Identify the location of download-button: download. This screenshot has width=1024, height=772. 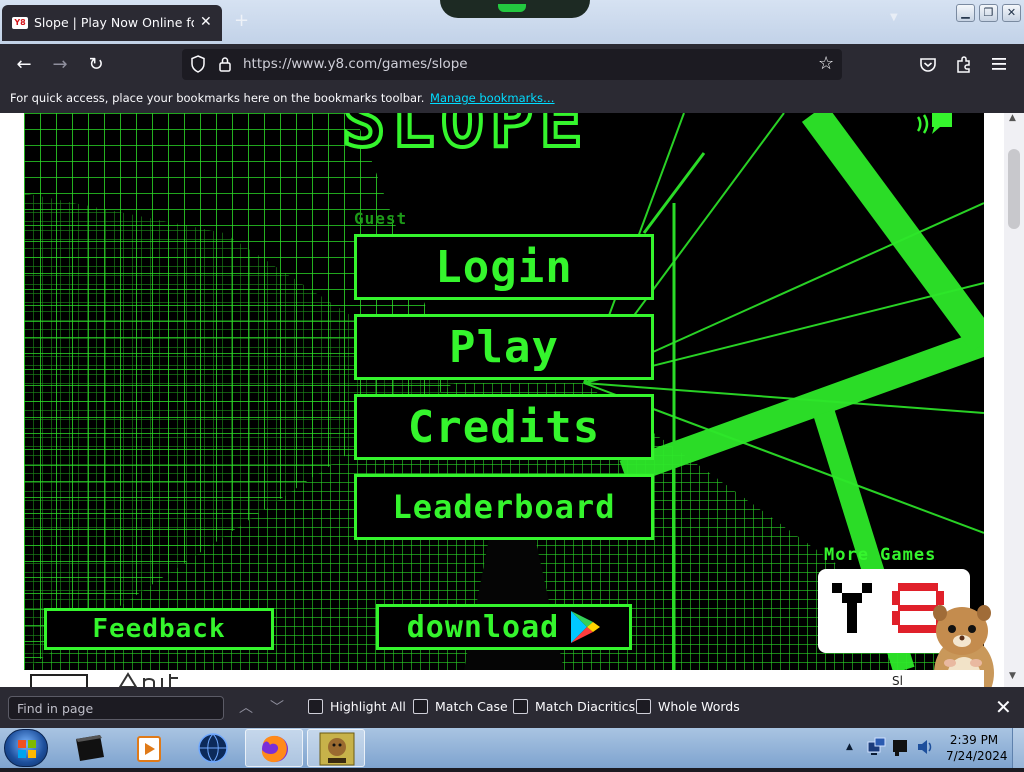
(504, 627).